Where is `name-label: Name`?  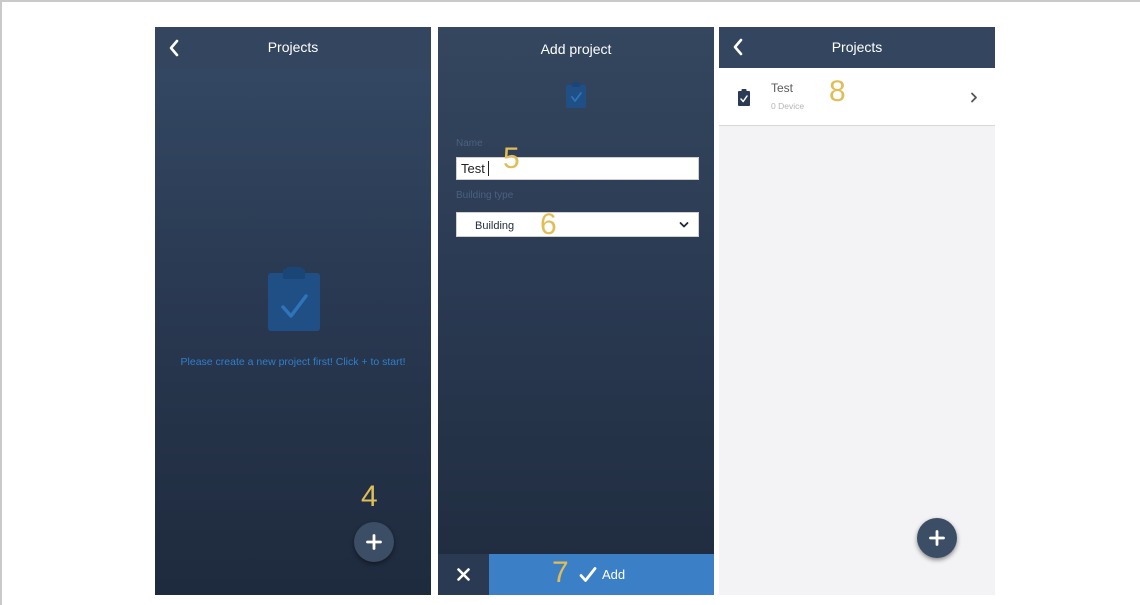
name-label: Name is located at coordinates (469, 143).